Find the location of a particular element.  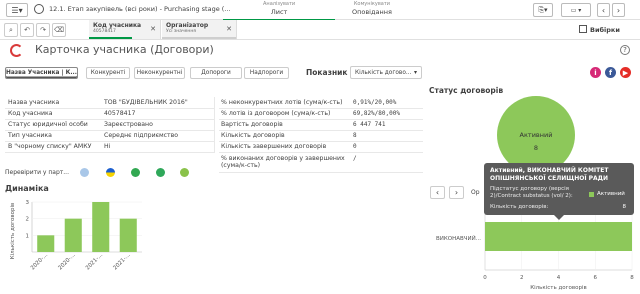

indicator-label: Показник is located at coordinates (327, 72).